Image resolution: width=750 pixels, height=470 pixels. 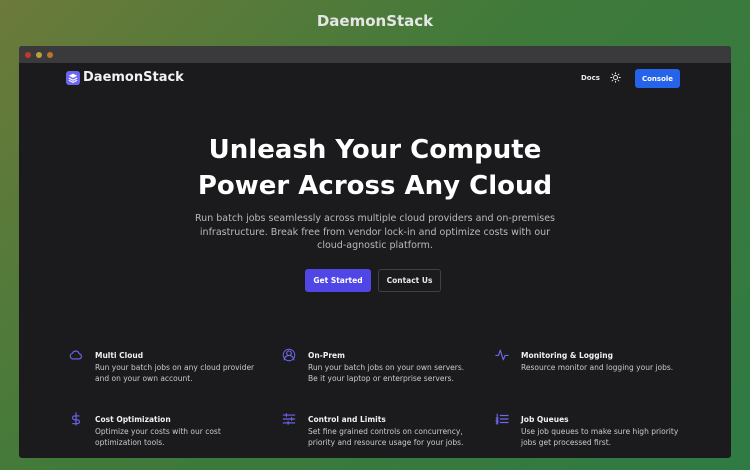 I want to click on brand-name: DaemonStack, so click(x=133, y=77).